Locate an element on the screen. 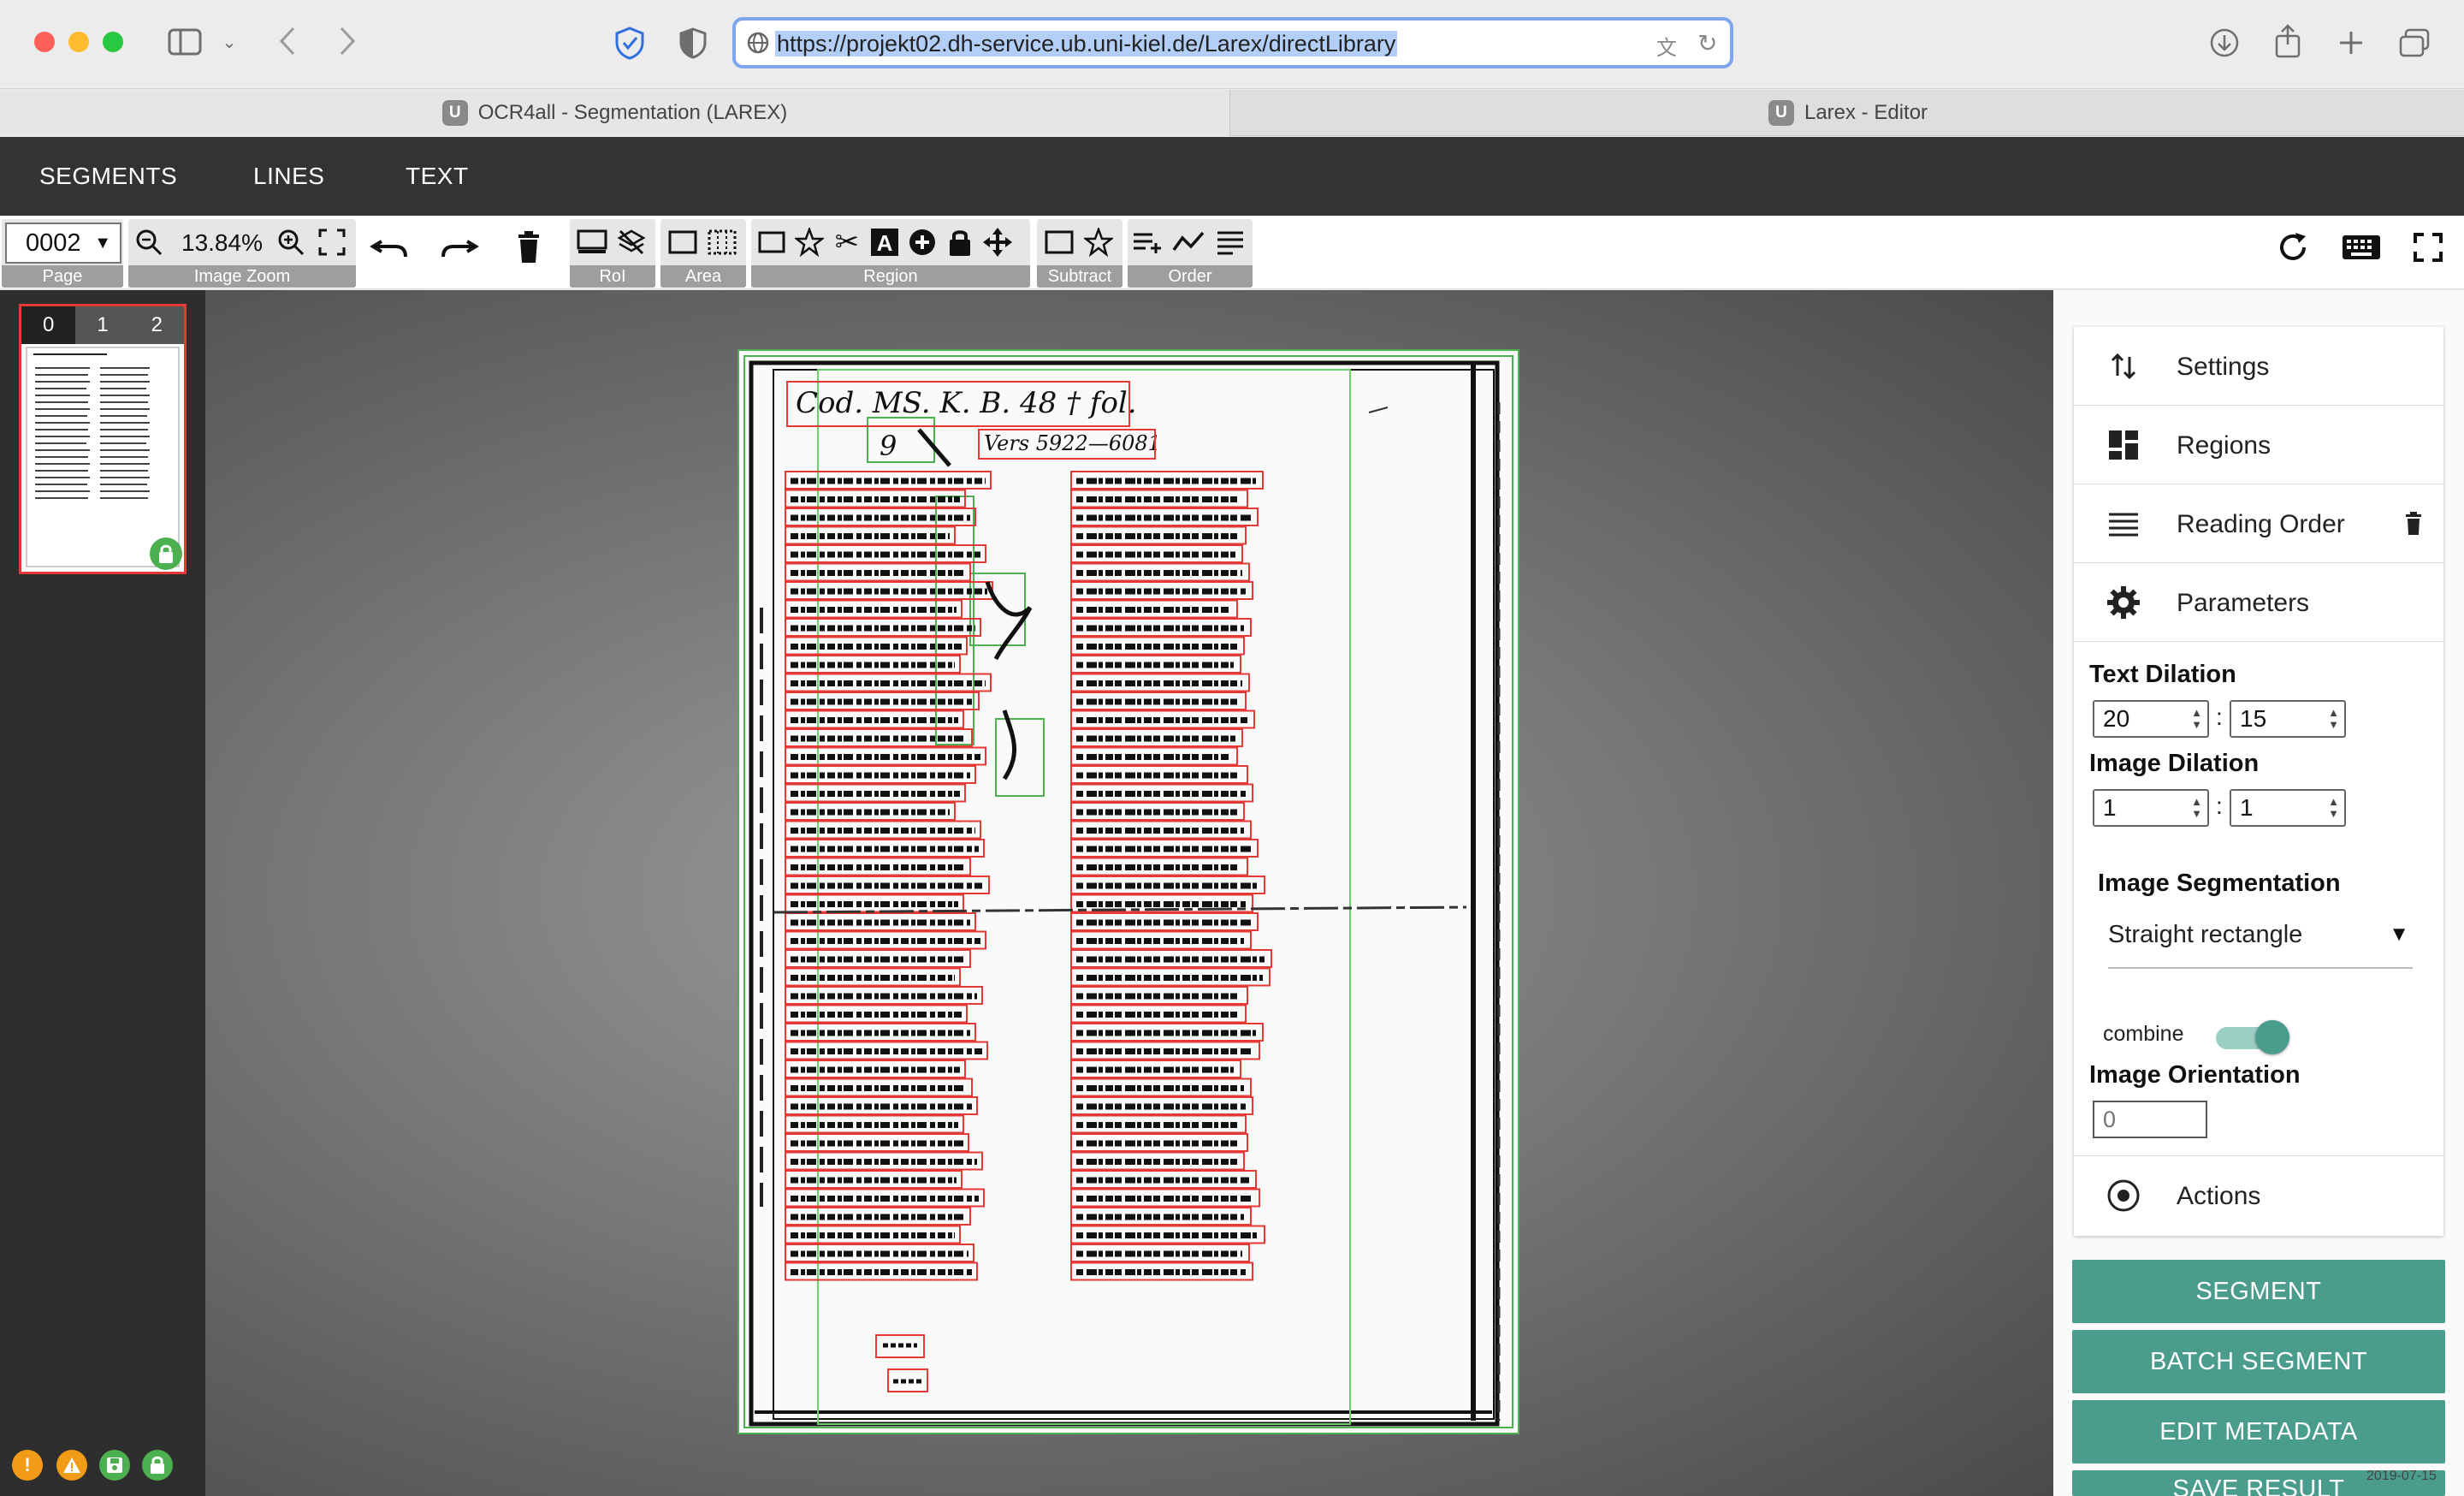 This screenshot has width=2464, height=1496. redo-icon is located at coordinates (459, 247).